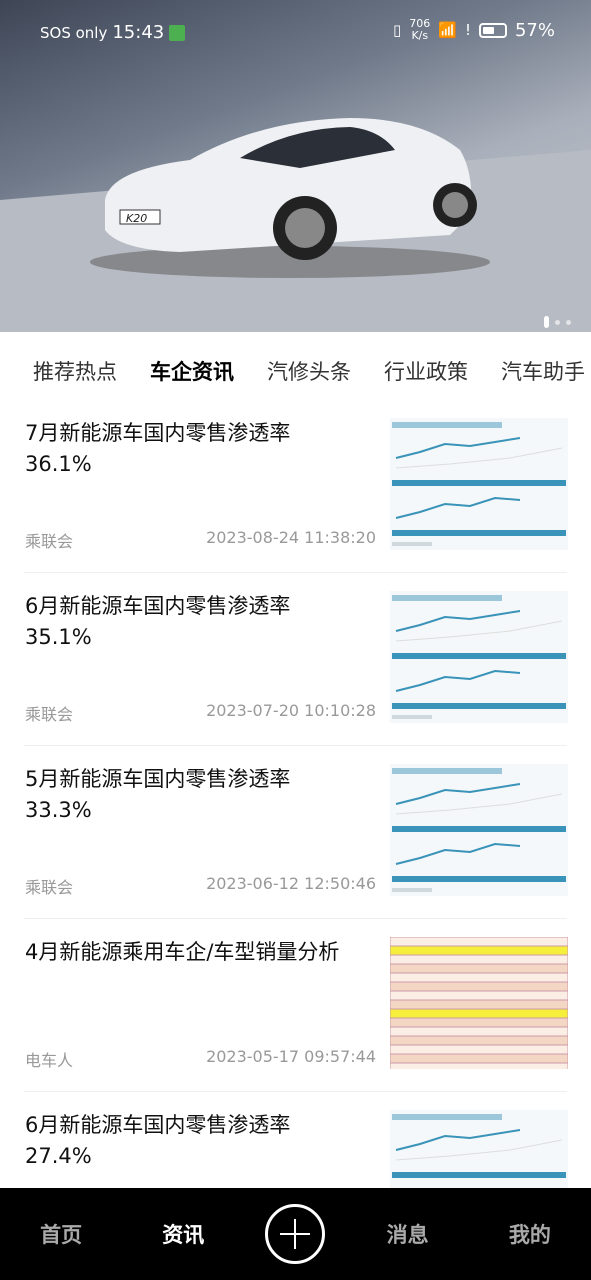 Image resolution: width=591 pixels, height=1280 pixels. Describe the element at coordinates (557, 322) in the screenshot. I see `carousel-indicator` at that location.